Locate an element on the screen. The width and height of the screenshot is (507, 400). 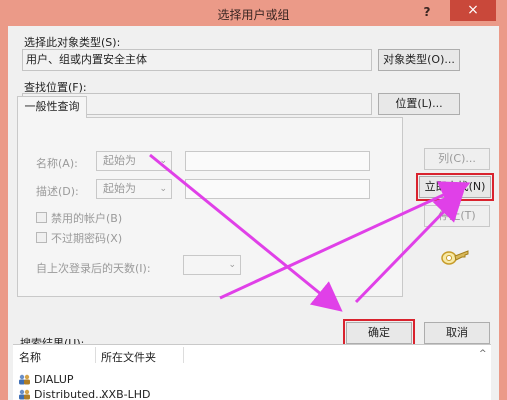
help-button: ? is located at coordinates (427, 12).